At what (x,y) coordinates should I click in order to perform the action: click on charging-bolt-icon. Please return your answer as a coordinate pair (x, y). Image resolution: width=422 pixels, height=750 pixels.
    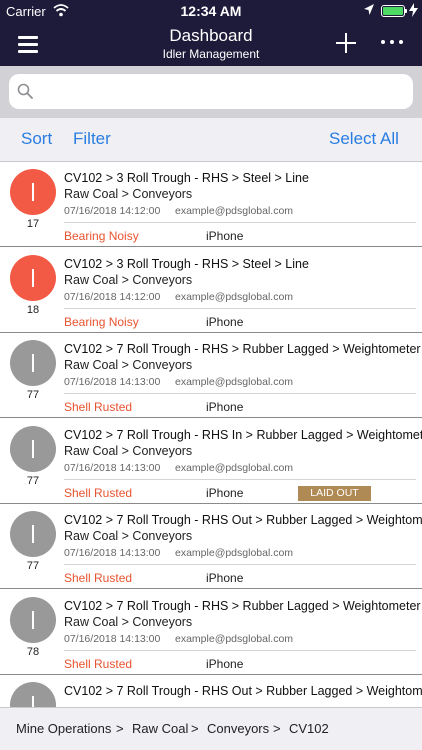
    Looking at the image, I should click on (413, 10).